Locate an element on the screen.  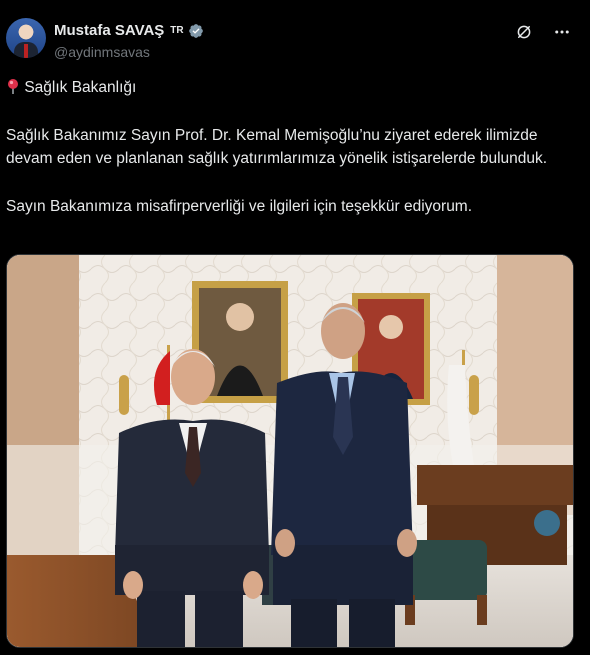
location-line: Sağlık Bakanlığı is located at coordinates (288, 87).